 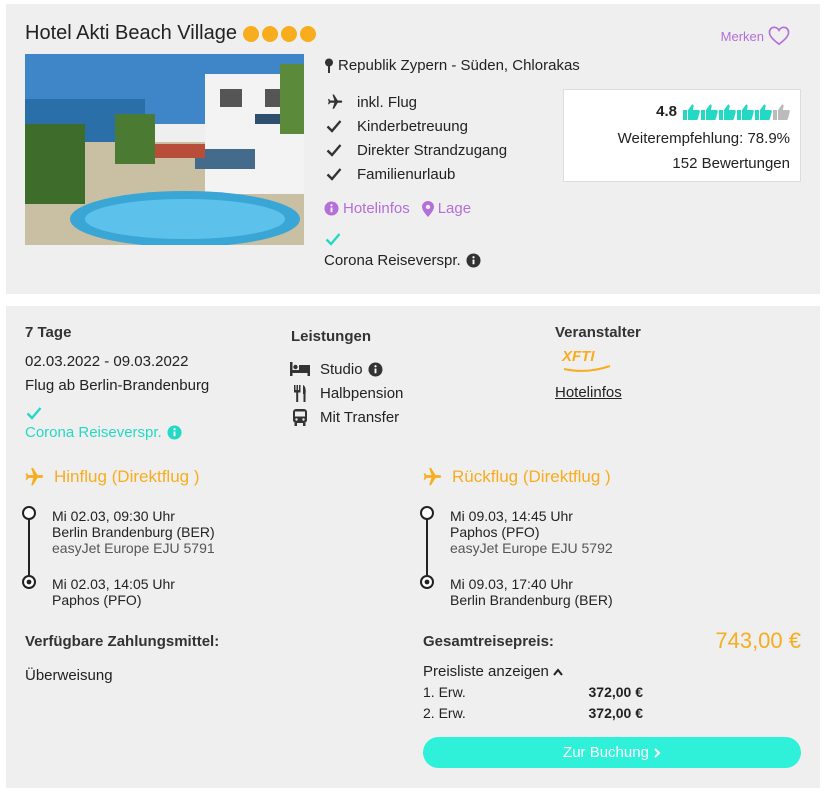 I want to click on service-label: Mit Transfer, so click(x=360, y=417).